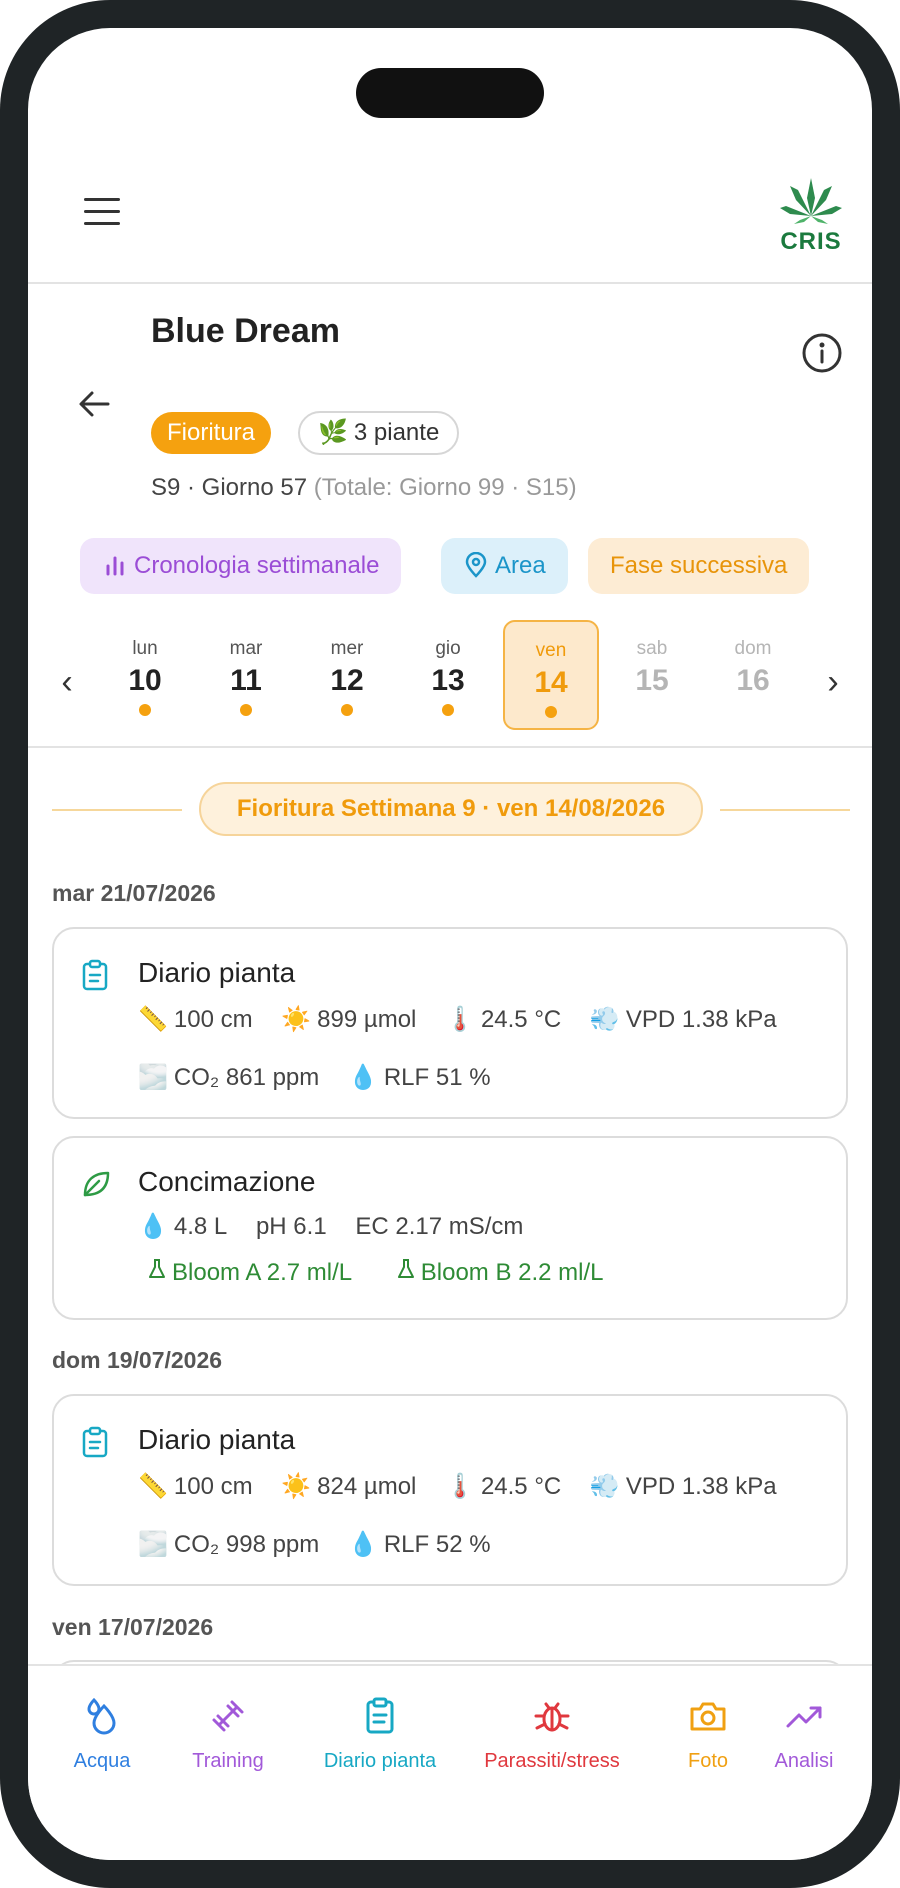  What do you see at coordinates (437, 1544) in the screenshot?
I see `humidity-value: RLF 52 %` at bounding box center [437, 1544].